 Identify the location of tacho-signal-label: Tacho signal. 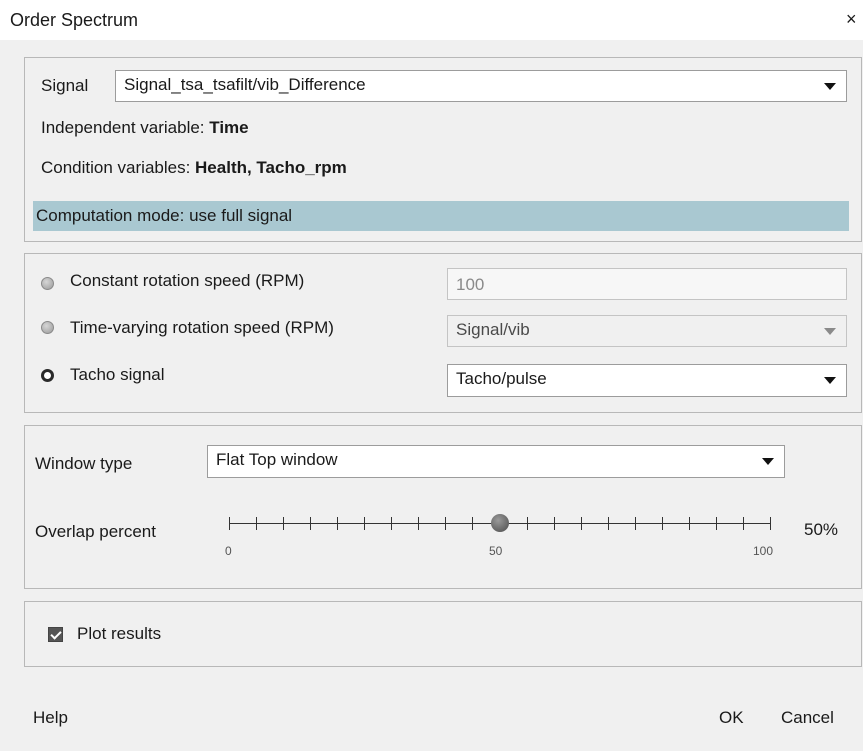
(117, 374).